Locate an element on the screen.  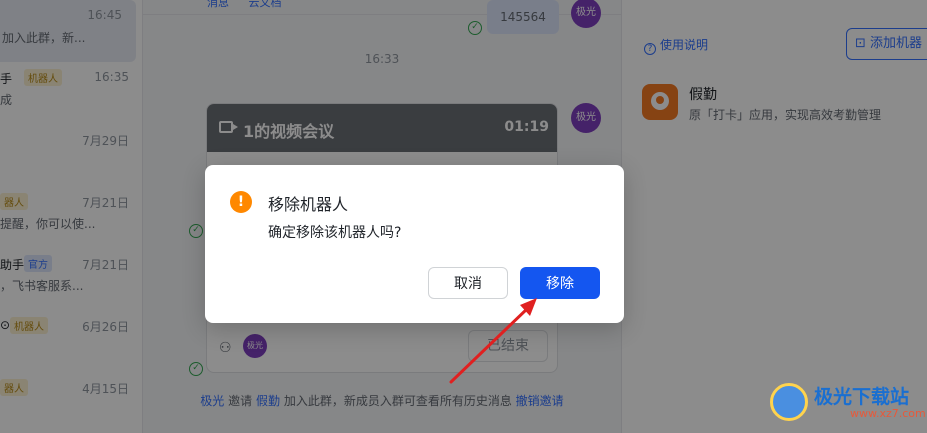
warning-icon: ! is located at coordinates (241, 202).